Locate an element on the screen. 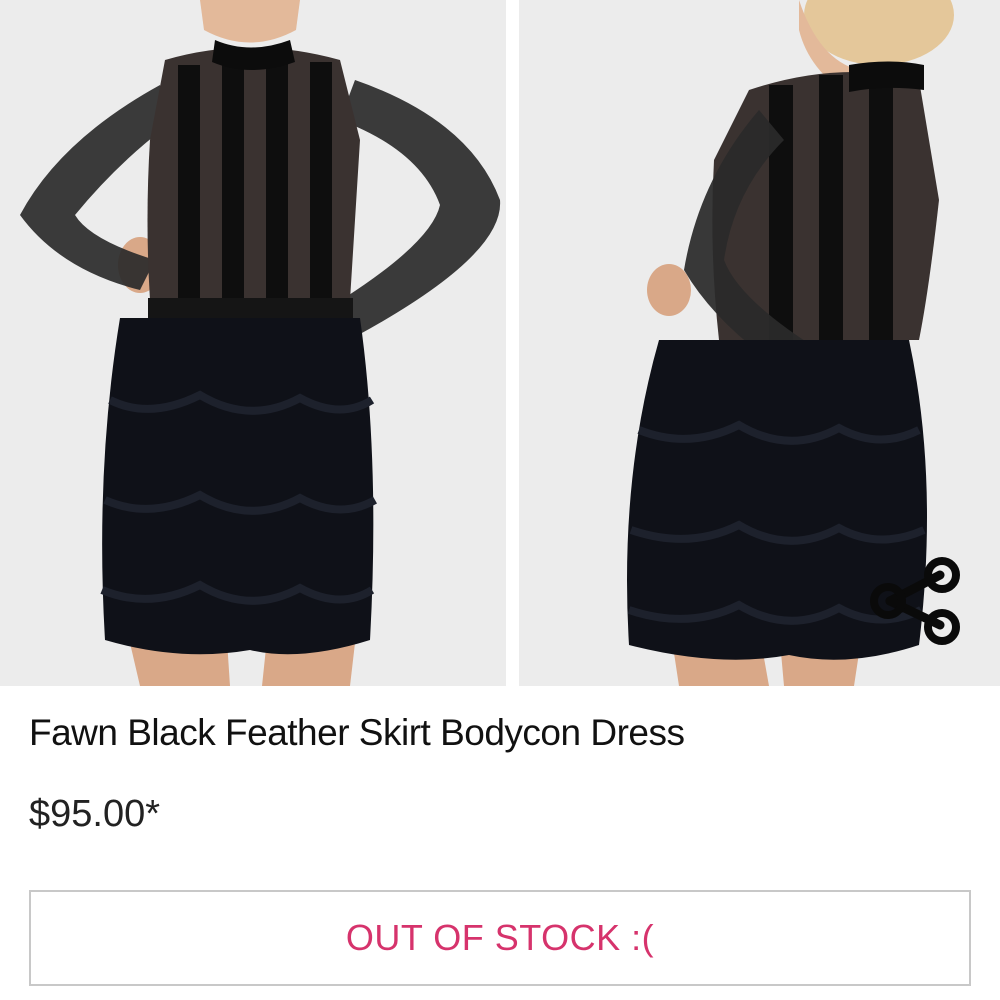 This screenshot has width=1000, height=1000. out-of-stock-button: OUT OF STOCK :( is located at coordinates (500, 938).